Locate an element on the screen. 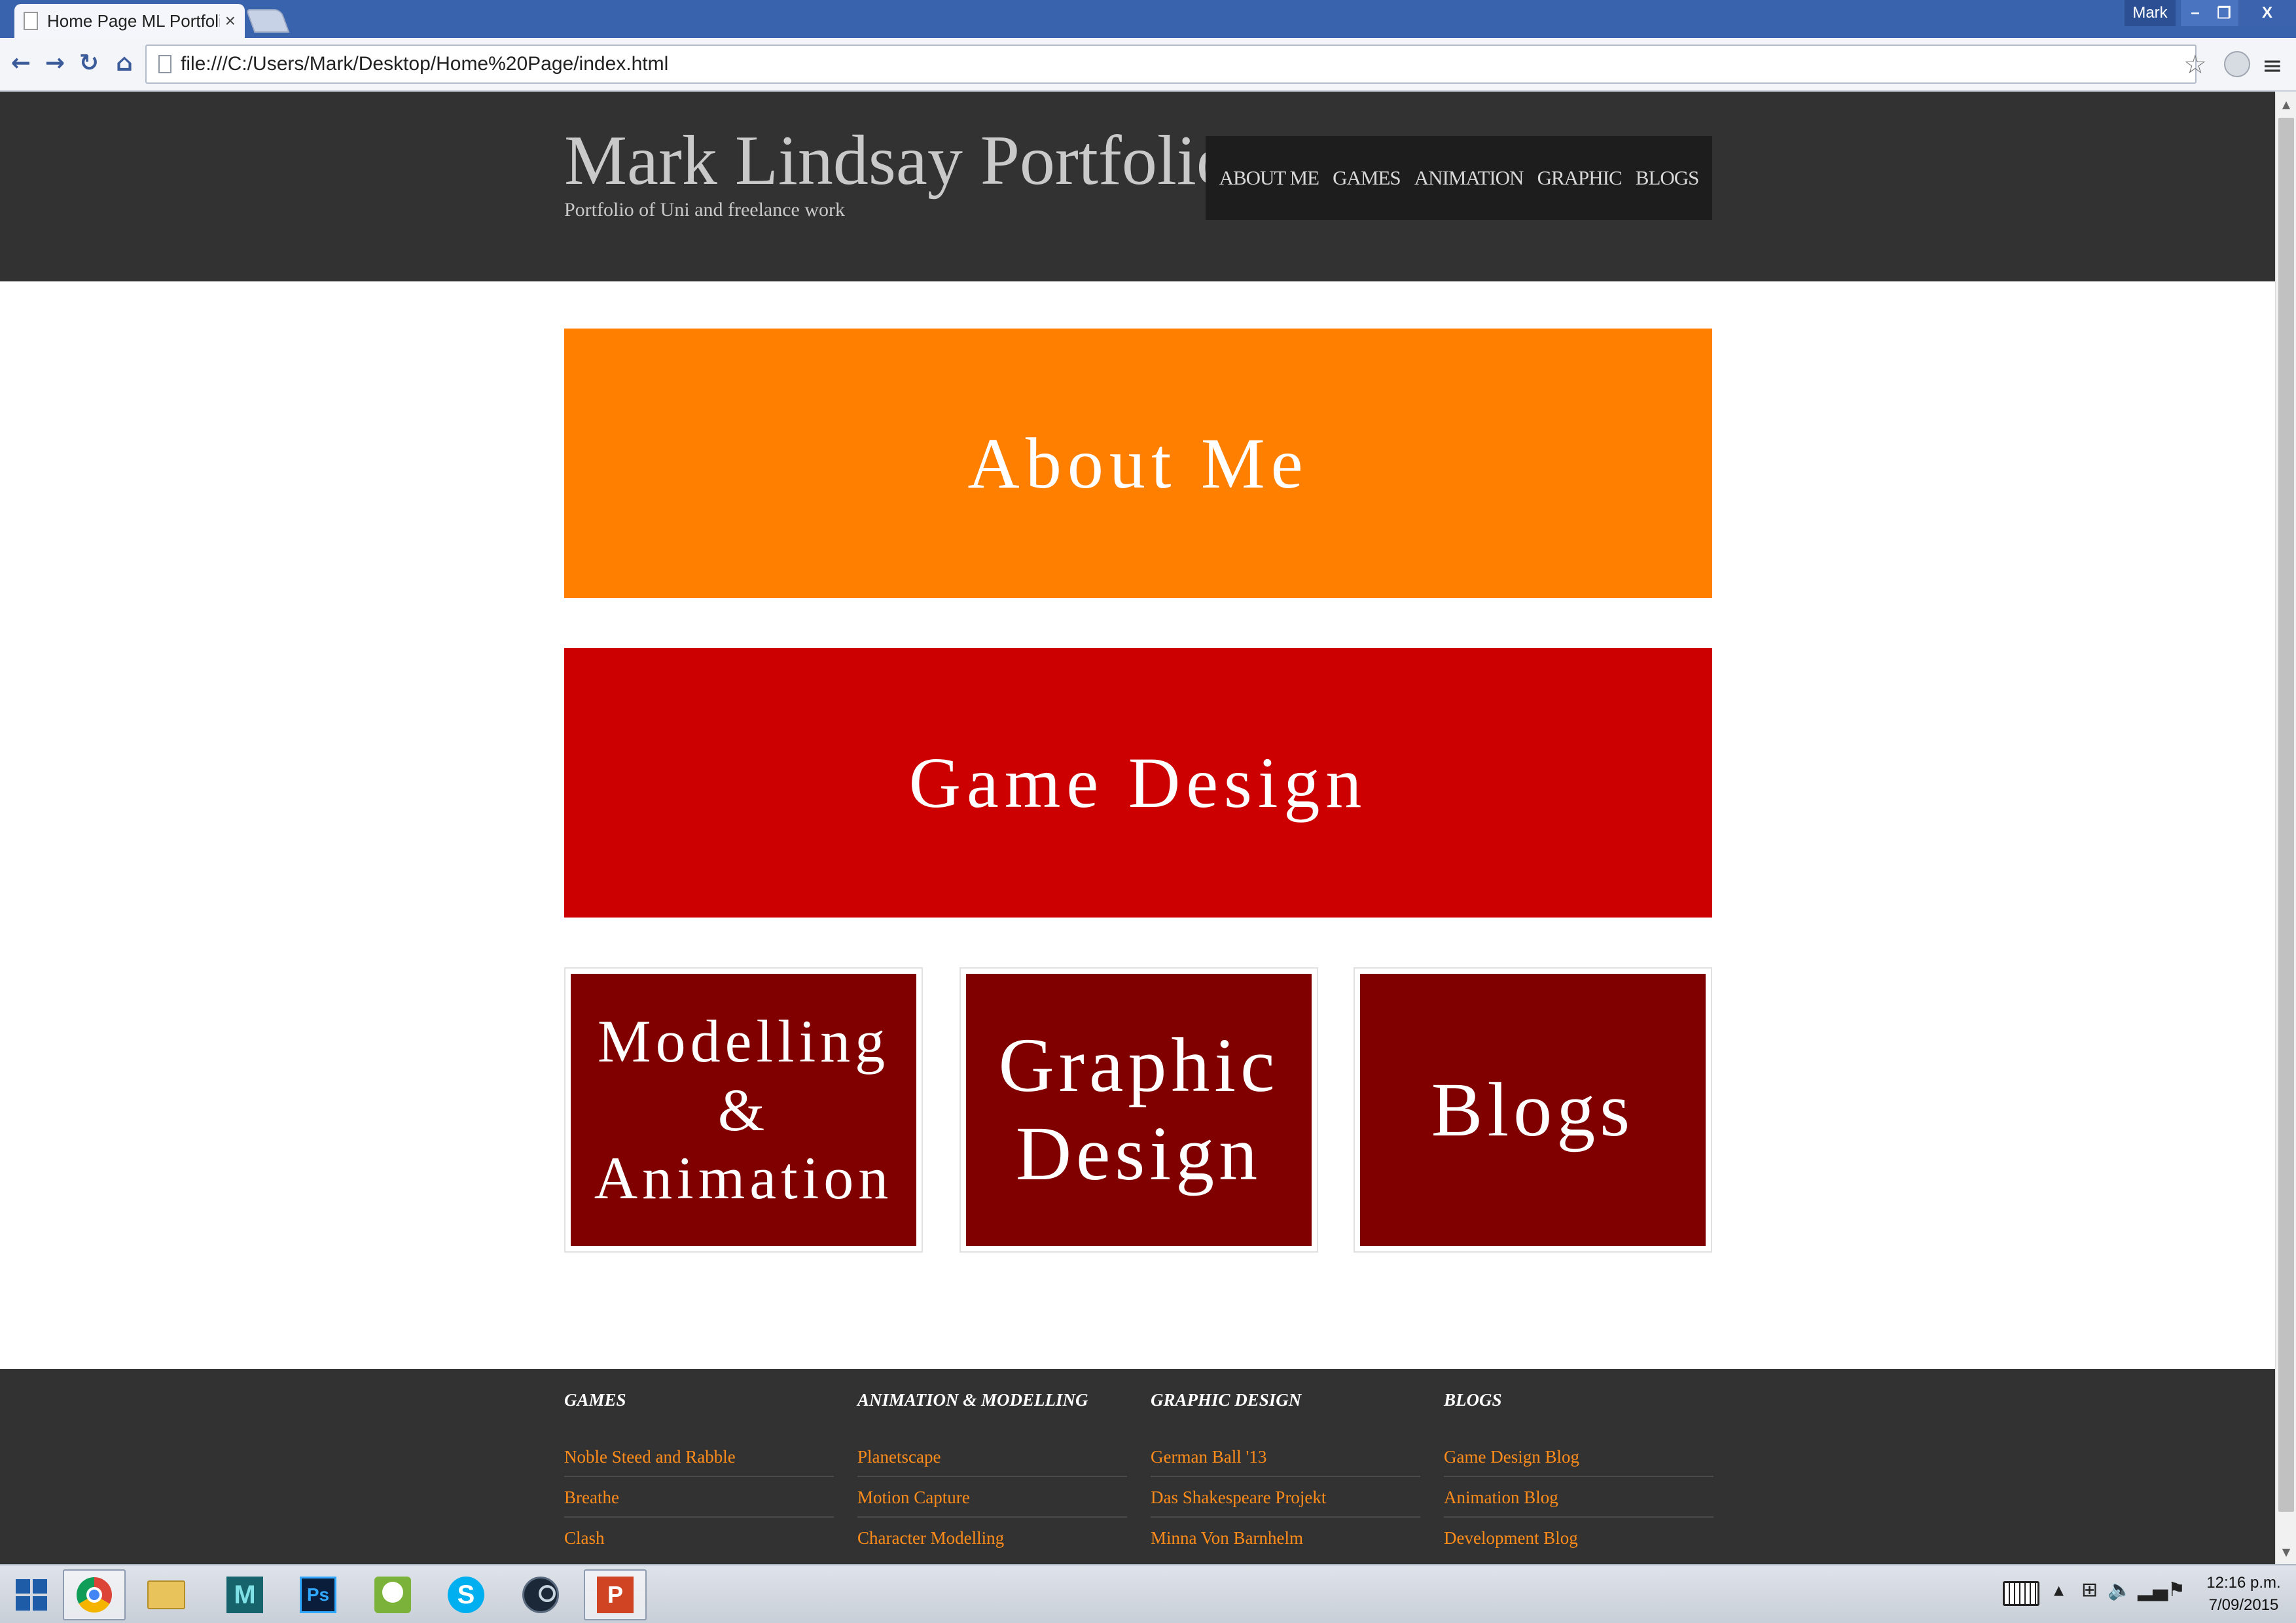  forward-icon: → is located at coordinates (55, 63).